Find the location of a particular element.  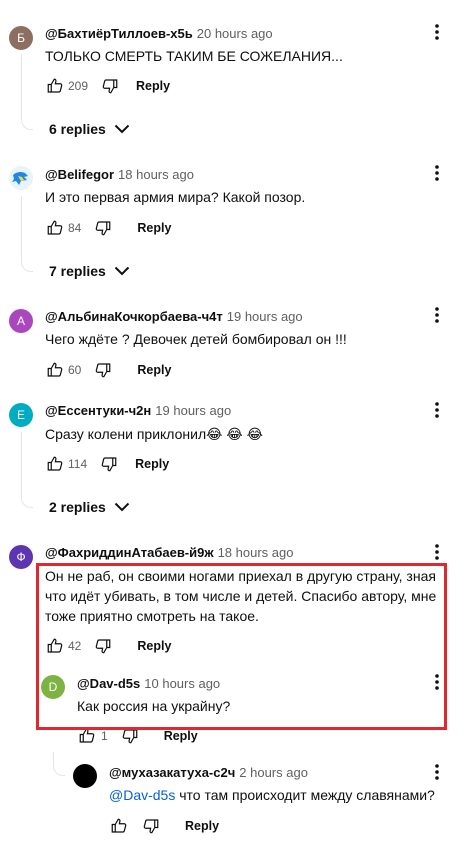

author-name: @Belifegor is located at coordinates (79, 174).